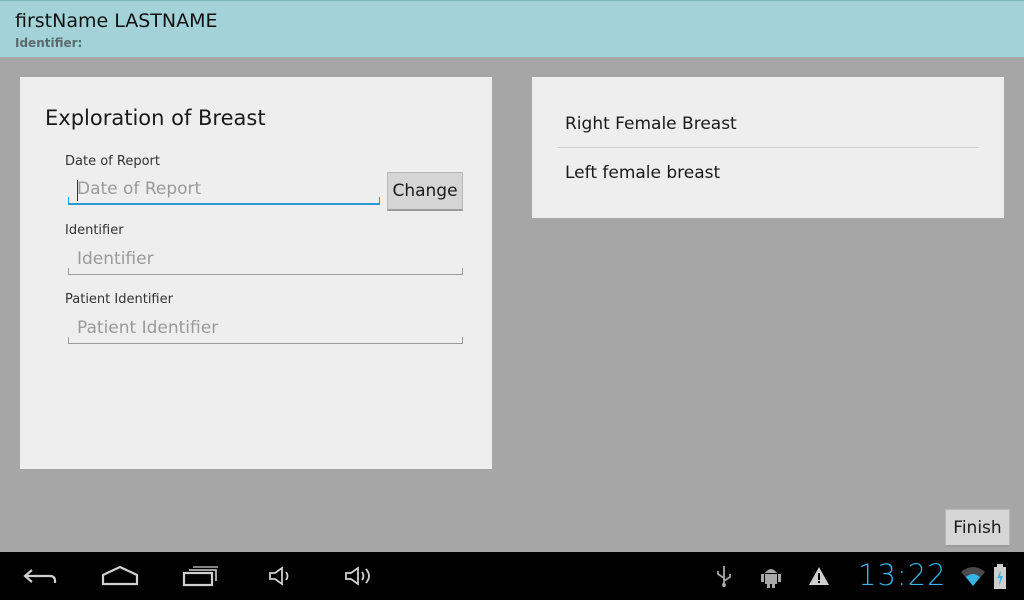 Image resolution: width=1024 pixels, height=600 pixels. What do you see at coordinates (265, 260) in the screenshot?
I see `identifier-input: Identifier` at bounding box center [265, 260].